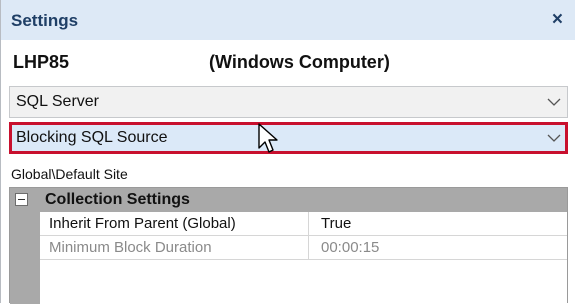  I want to click on blocking-source-dropdown: Blocking SQL Source, so click(288, 138).